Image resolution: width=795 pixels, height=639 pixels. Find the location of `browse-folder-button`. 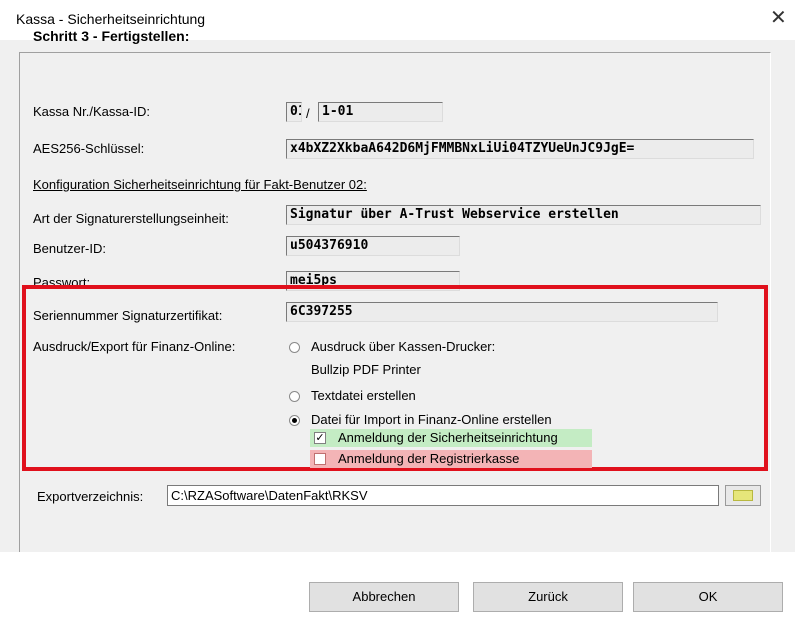

browse-folder-button is located at coordinates (743, 495).